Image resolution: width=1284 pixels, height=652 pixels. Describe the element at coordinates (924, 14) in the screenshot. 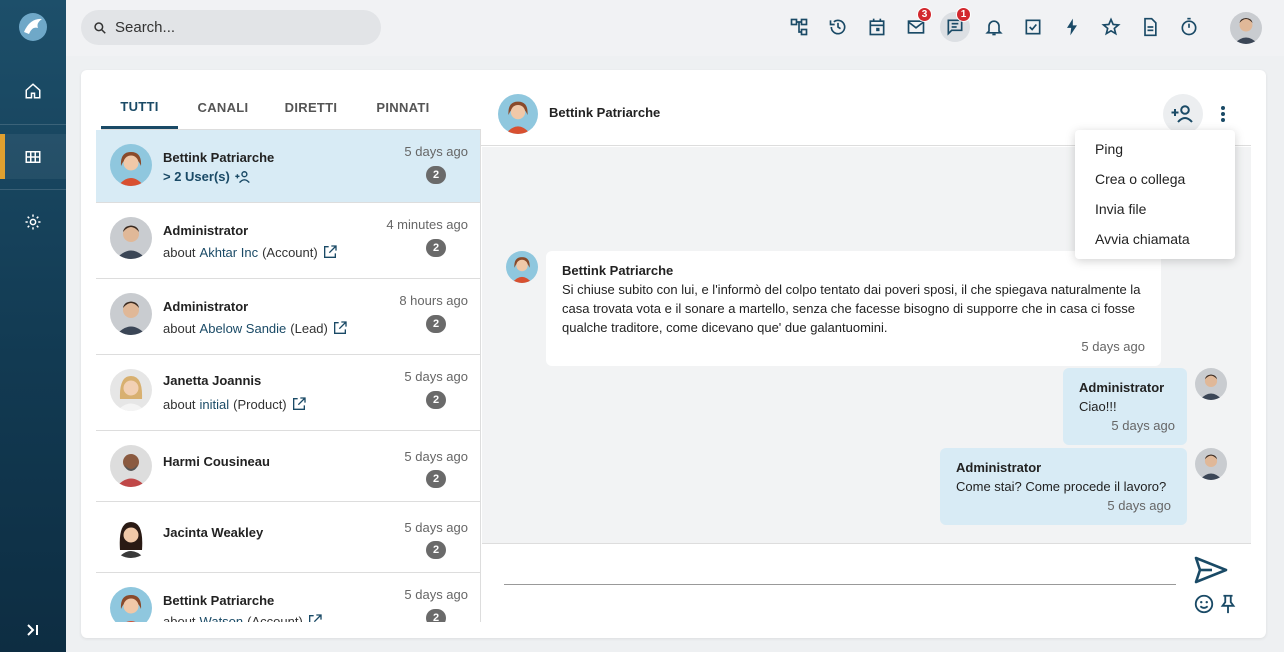

I see `mail-badge: 3` at that location.